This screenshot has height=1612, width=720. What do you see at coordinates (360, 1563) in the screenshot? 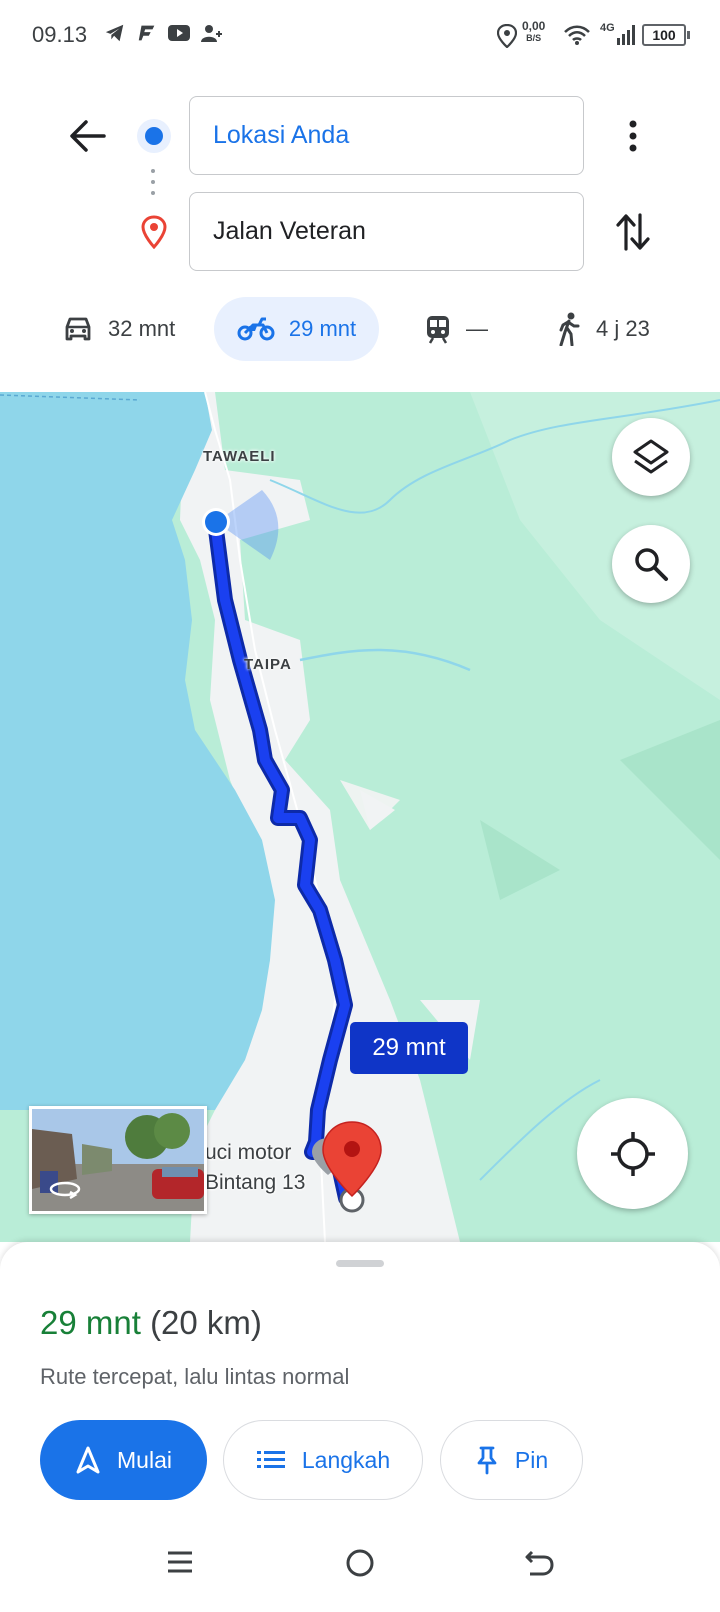
I see `home-icon` at bounding box center [360, 1563].